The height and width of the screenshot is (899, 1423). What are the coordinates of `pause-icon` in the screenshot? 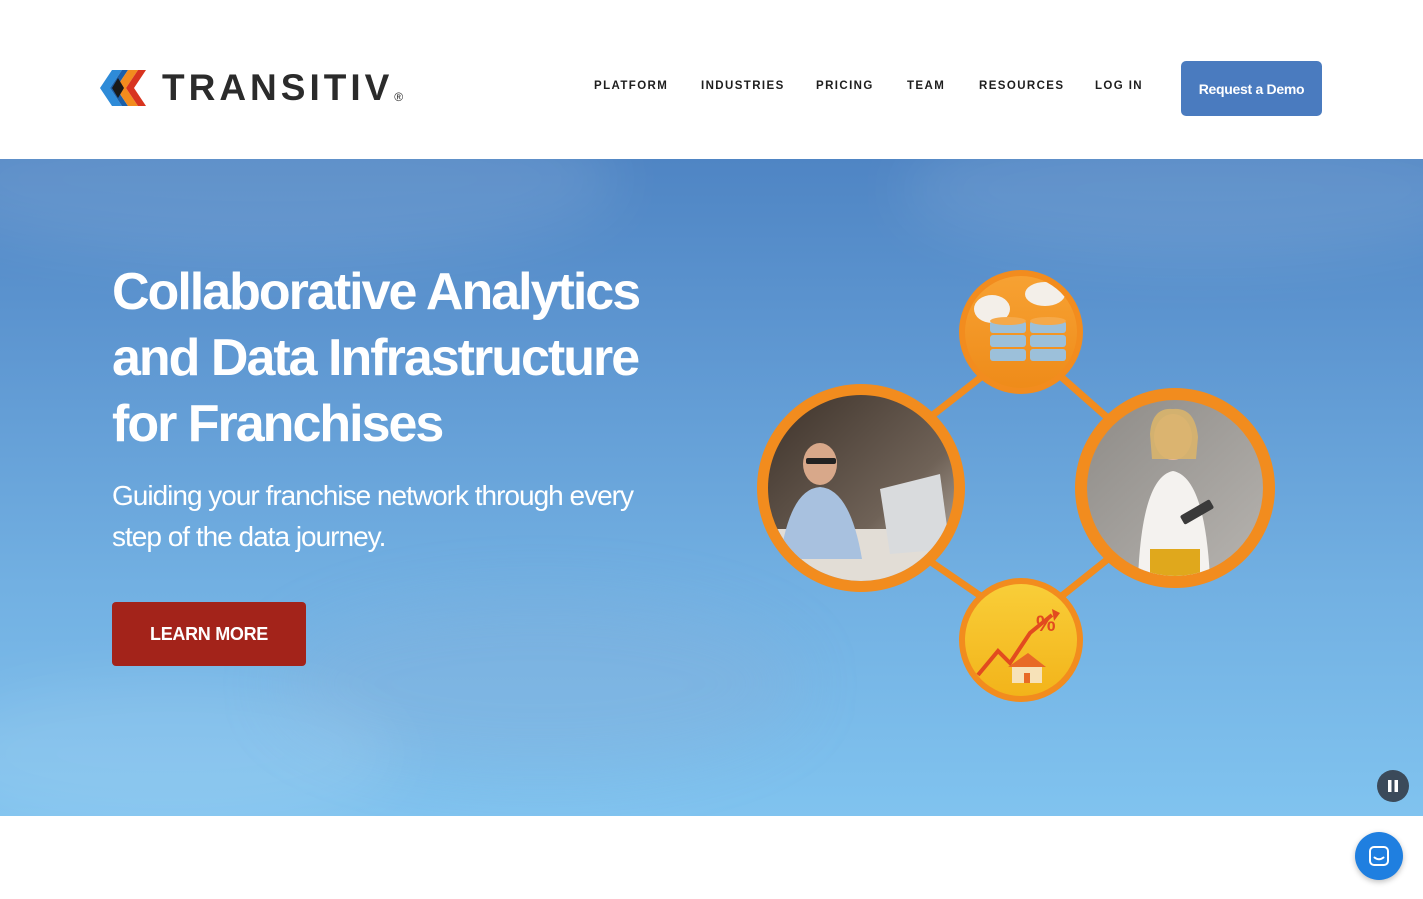 It's located at (1393, 786).